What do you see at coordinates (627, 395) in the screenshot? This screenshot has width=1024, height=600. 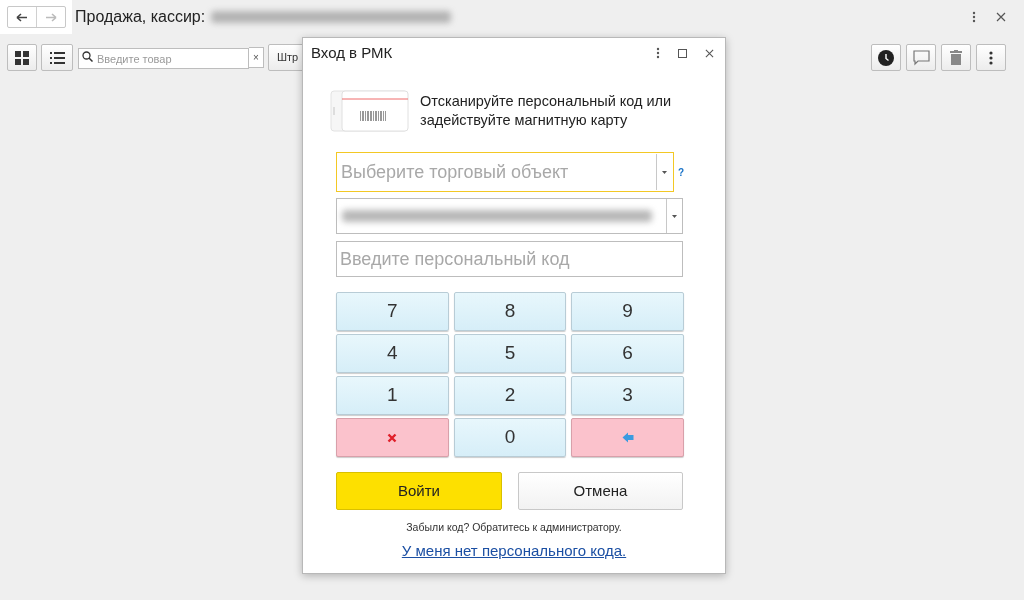 I see `digit-key: 3` at bounding box center [627, 395].